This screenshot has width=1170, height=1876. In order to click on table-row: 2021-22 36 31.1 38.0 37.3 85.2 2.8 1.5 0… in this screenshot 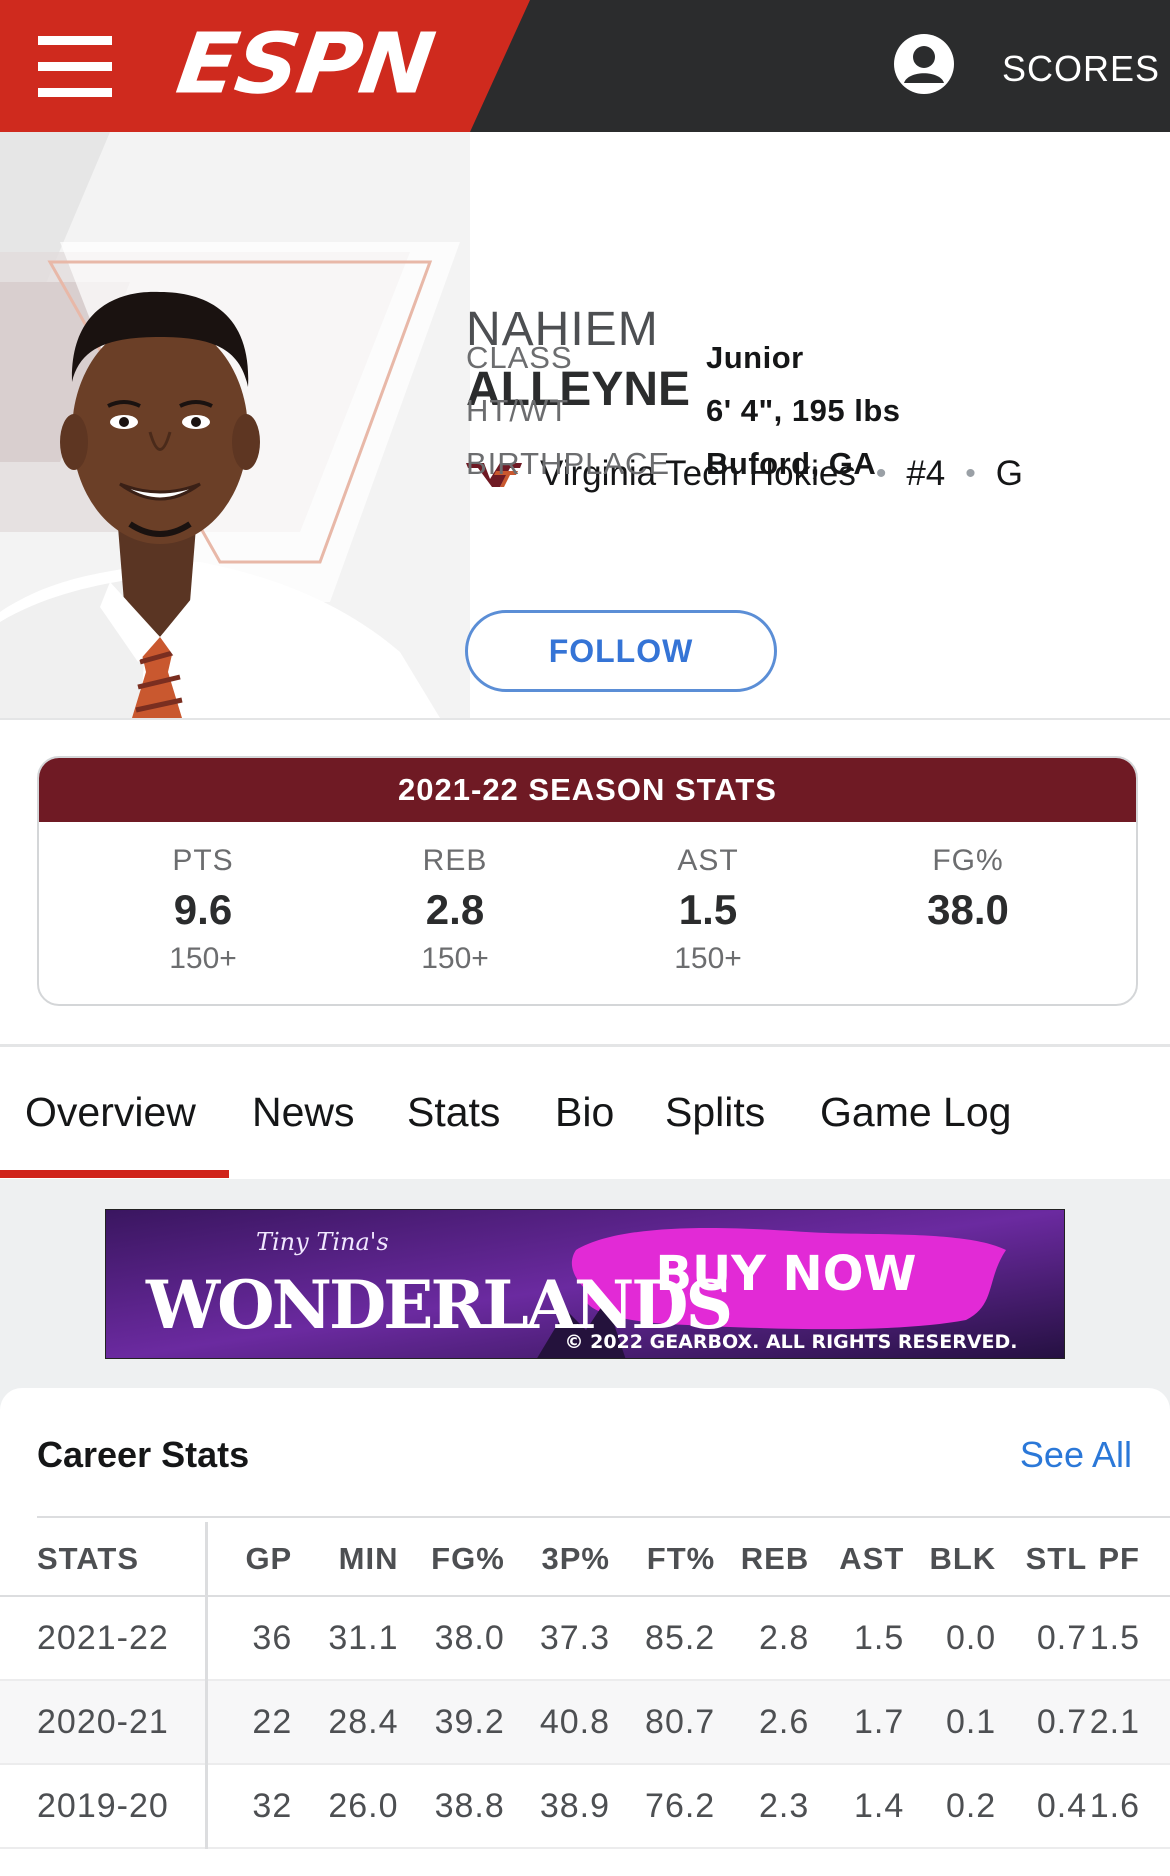, I will do `click(585, 1638)`.